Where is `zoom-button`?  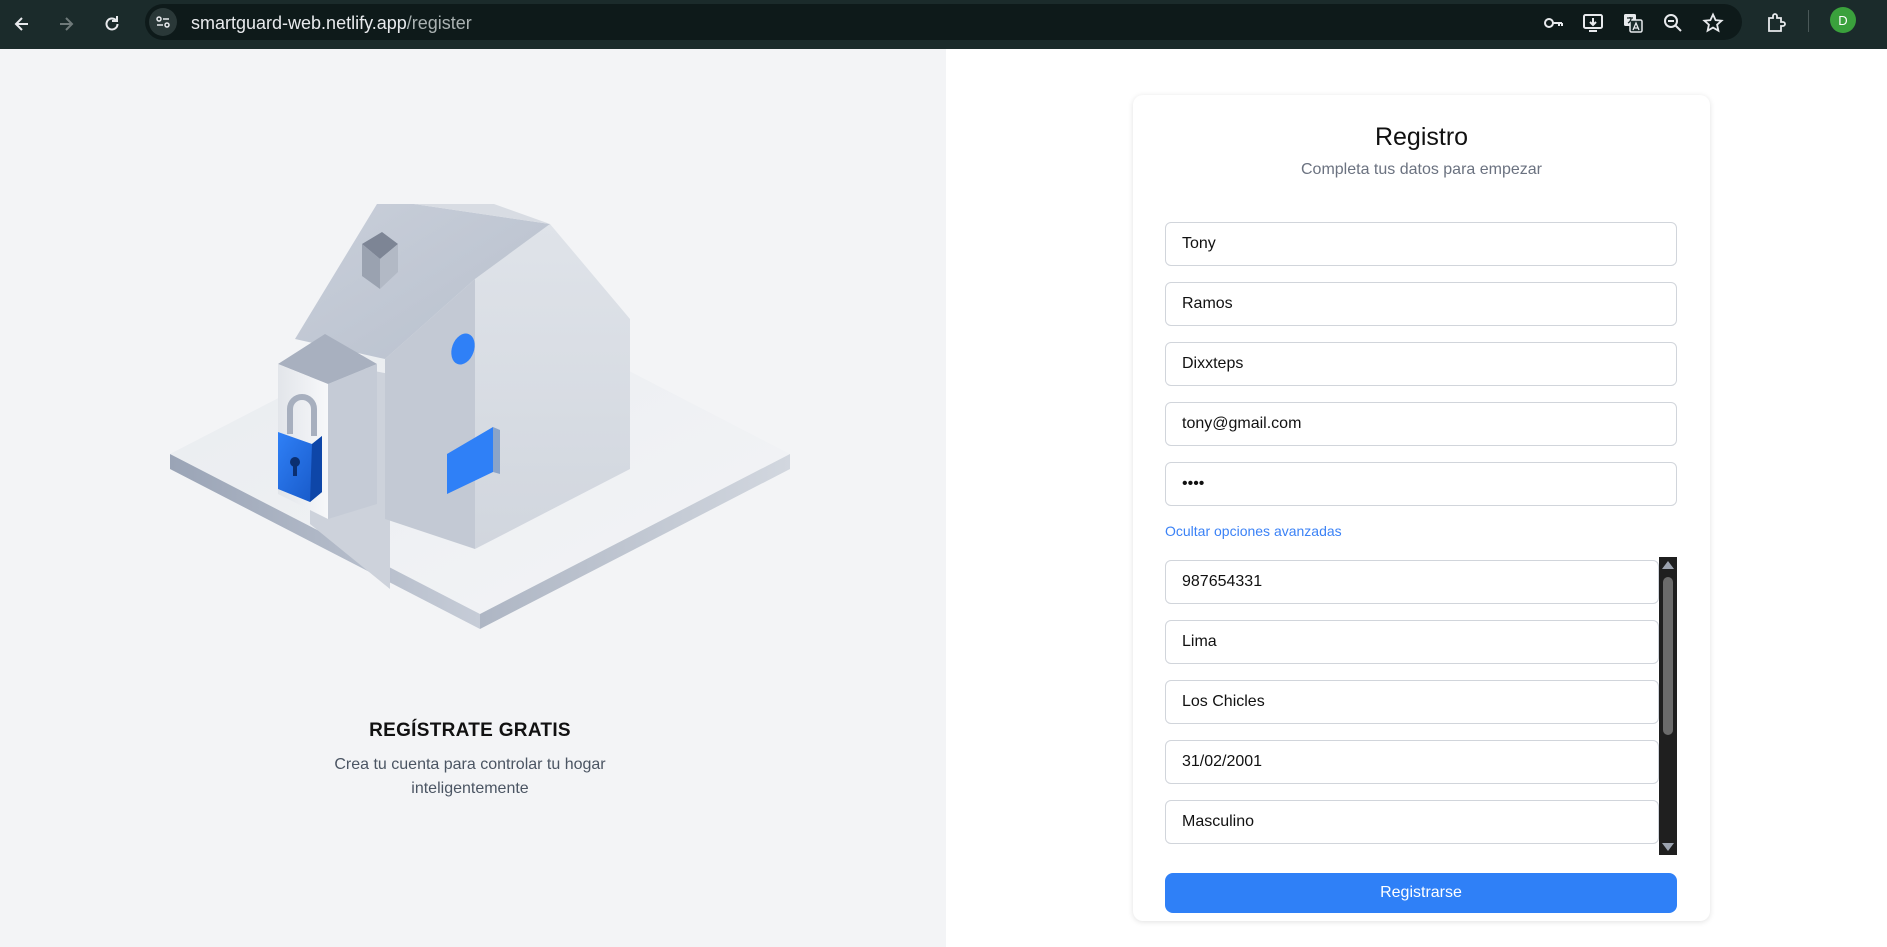 zoom-button is located at coordinates (1673, 23).